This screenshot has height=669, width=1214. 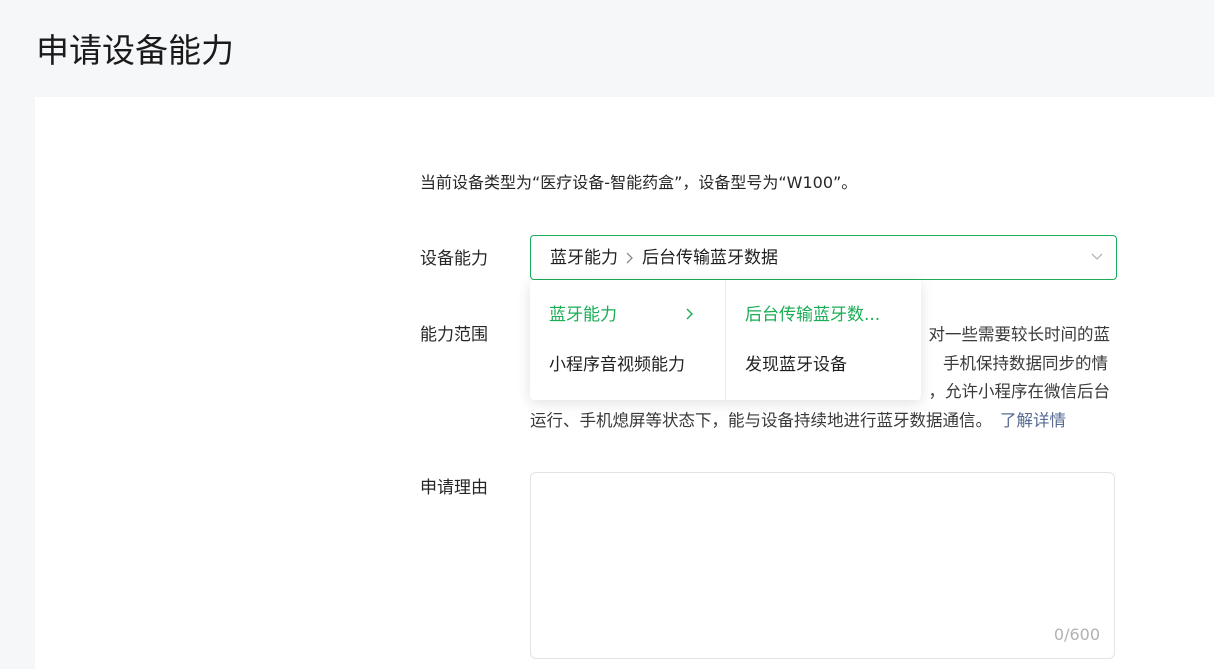 I want to click on cascader-value: 蓝牙能力 后台传输蓝牙数据, so click(x=664, y=258).